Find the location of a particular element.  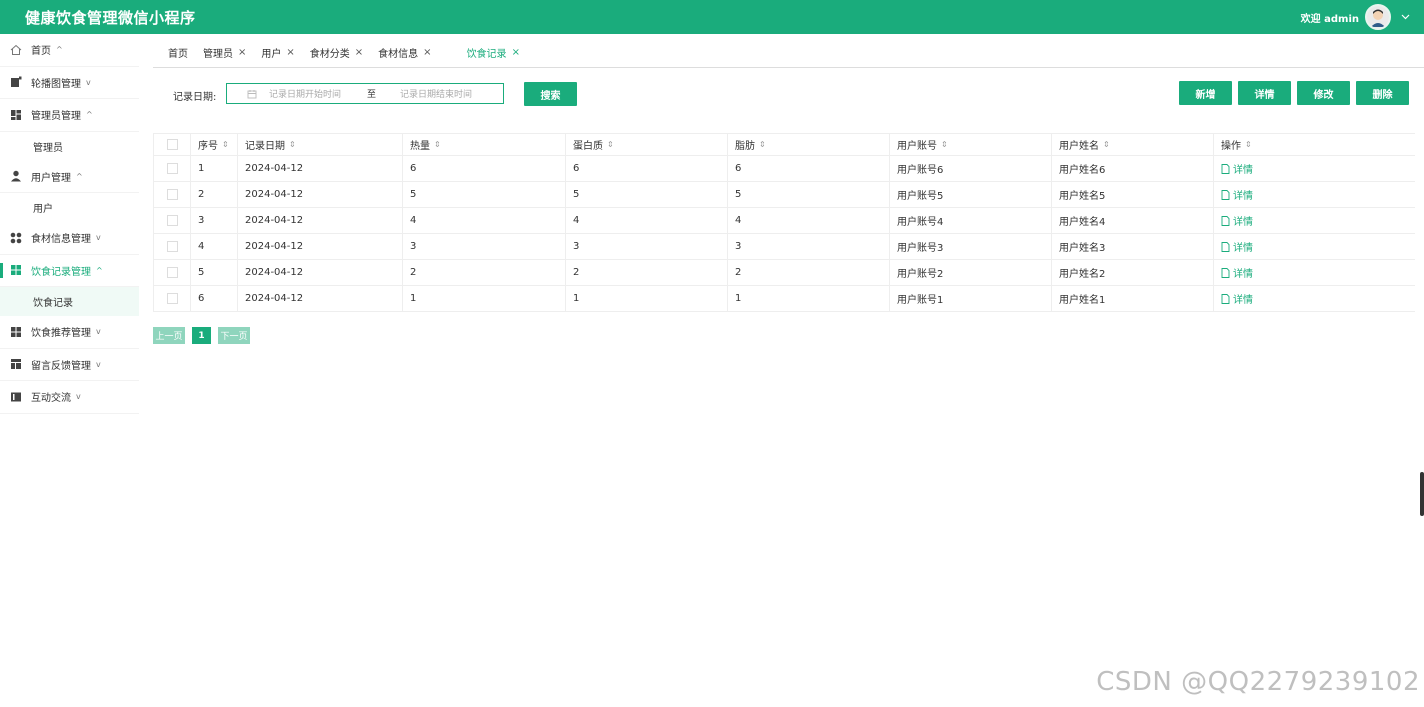

sidebar-item-diet-record-manage: 饮食记录管理 ^ is located at coordinates (69, 271).